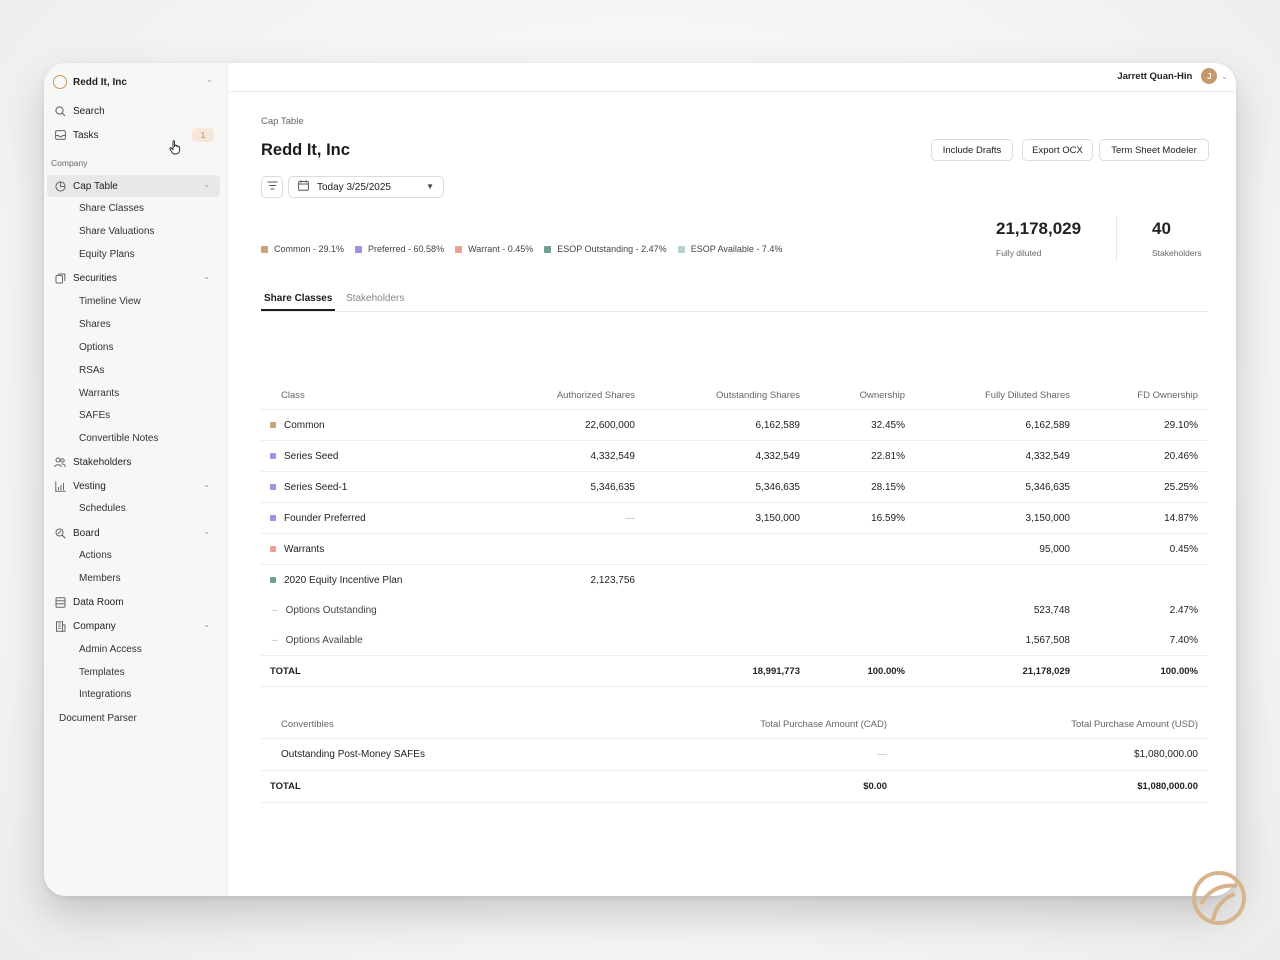  What do you see at coordinates (133, 135) in the screenshot?
I see `sidebar-item-tasks: Tasks 1` at bounding box center [133, 135].